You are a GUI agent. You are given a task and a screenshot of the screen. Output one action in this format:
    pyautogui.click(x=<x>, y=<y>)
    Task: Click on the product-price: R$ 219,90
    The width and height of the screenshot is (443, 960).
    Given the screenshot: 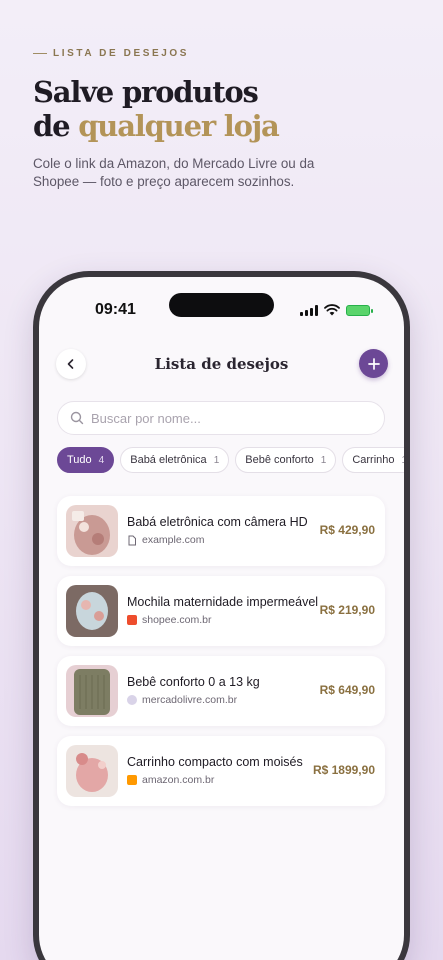 What is the action you would take?
    pyautogui.click(x=347, y=610)
    